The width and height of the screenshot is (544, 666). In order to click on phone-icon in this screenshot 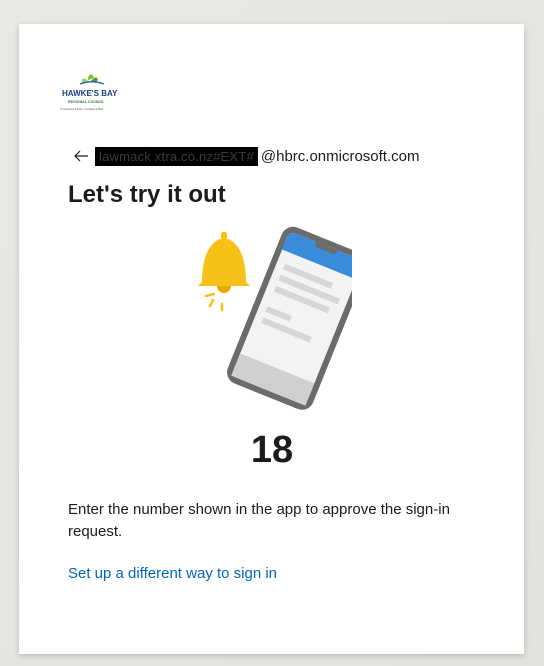, I will do `click(289, 318)`.